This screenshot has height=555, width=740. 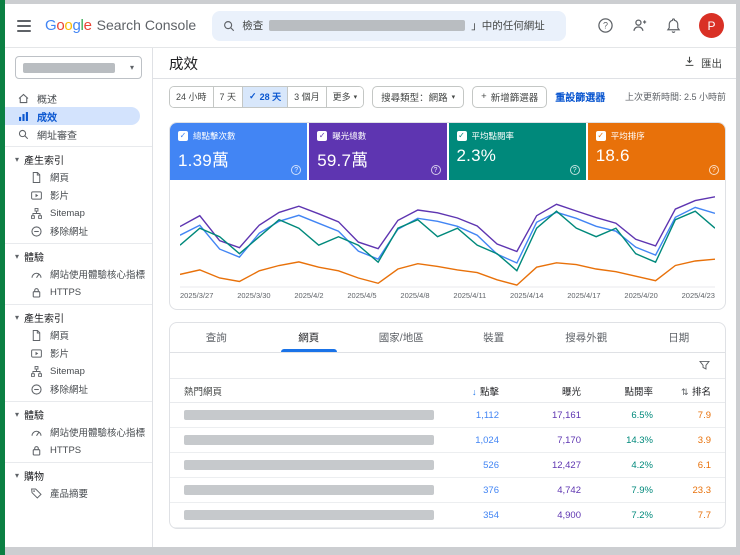 What do you see at coordinates (78, 134) in the screenshot?
I see `sidebar-item-inspect: 網址審查` at bounding box center [78, 134].